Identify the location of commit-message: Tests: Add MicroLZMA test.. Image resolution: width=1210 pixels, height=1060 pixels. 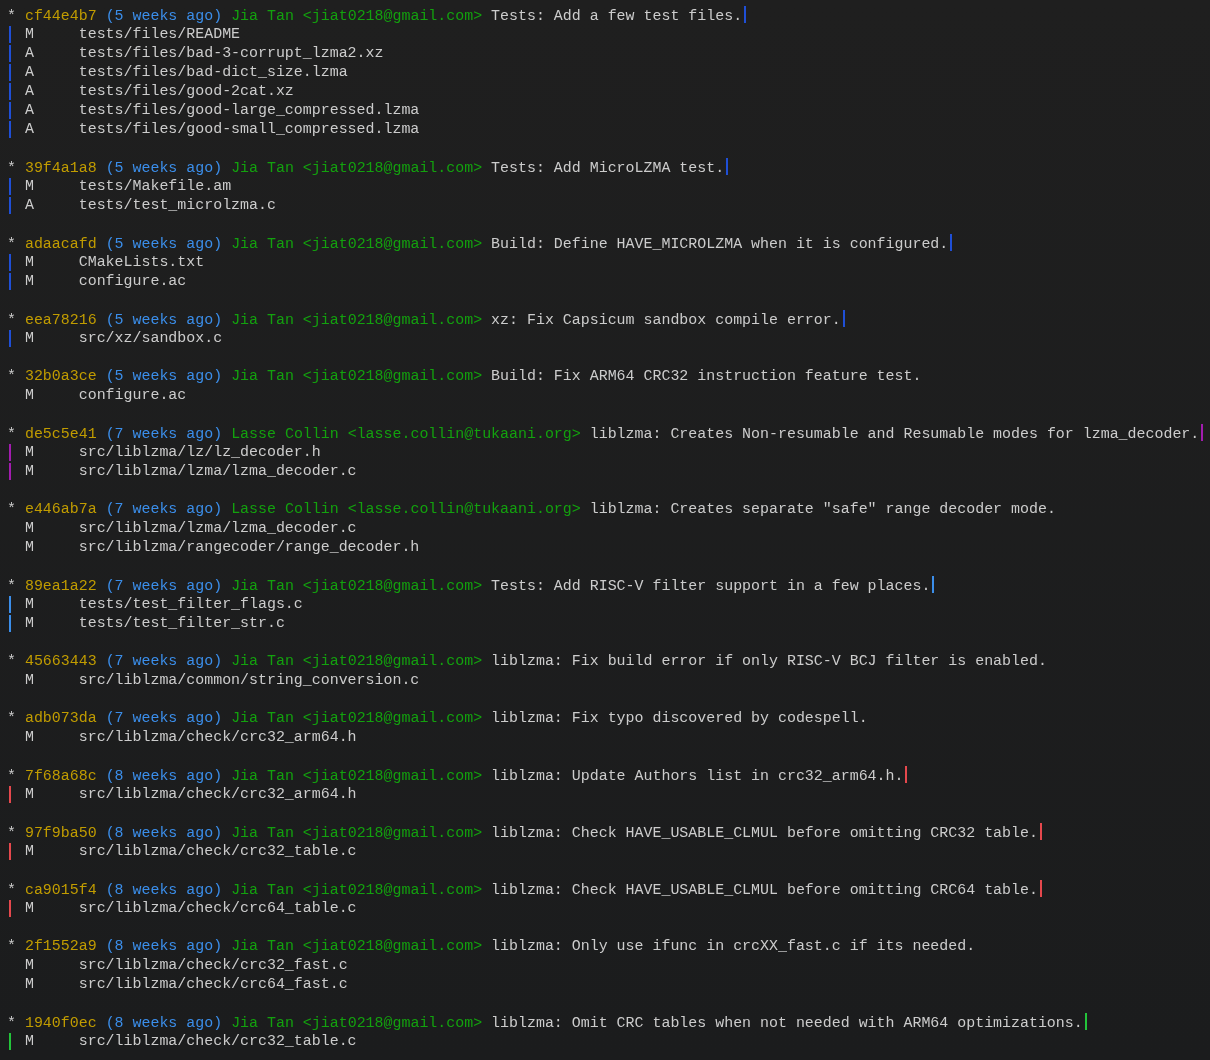
(608, 168).